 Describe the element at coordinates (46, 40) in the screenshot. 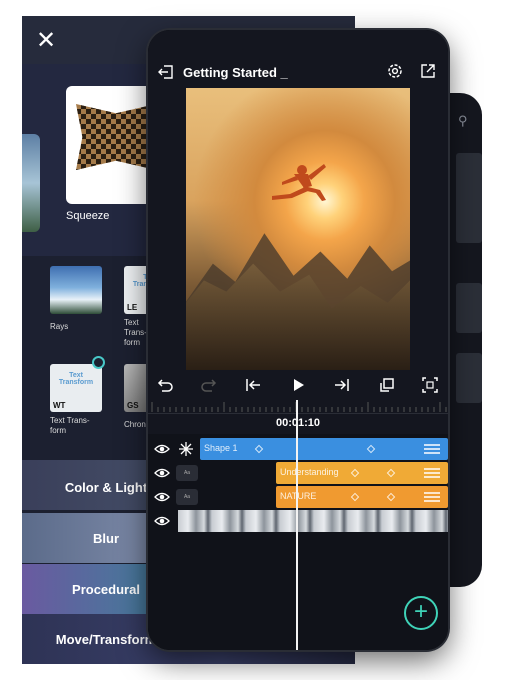

I see `close-icon: ✕` at that location.